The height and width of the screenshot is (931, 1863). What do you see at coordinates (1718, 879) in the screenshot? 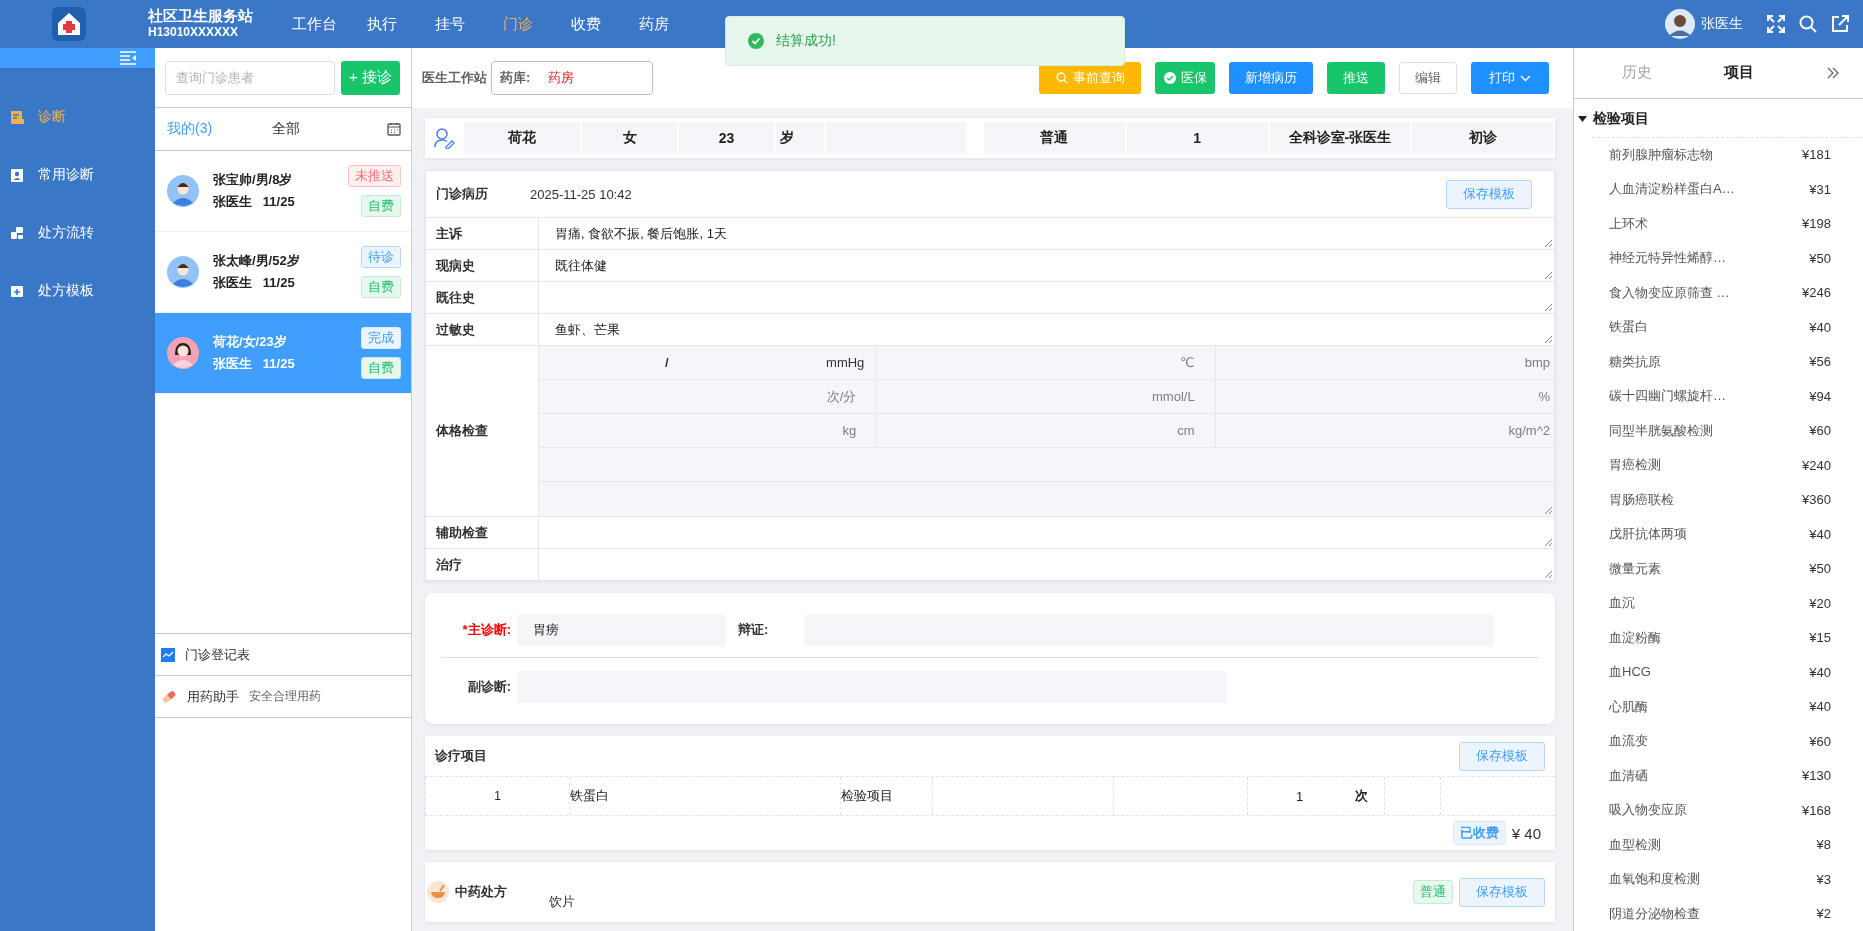
I see `item-row: 血氧饱和度检测 ¥3` at bounding box center [1718, 879].